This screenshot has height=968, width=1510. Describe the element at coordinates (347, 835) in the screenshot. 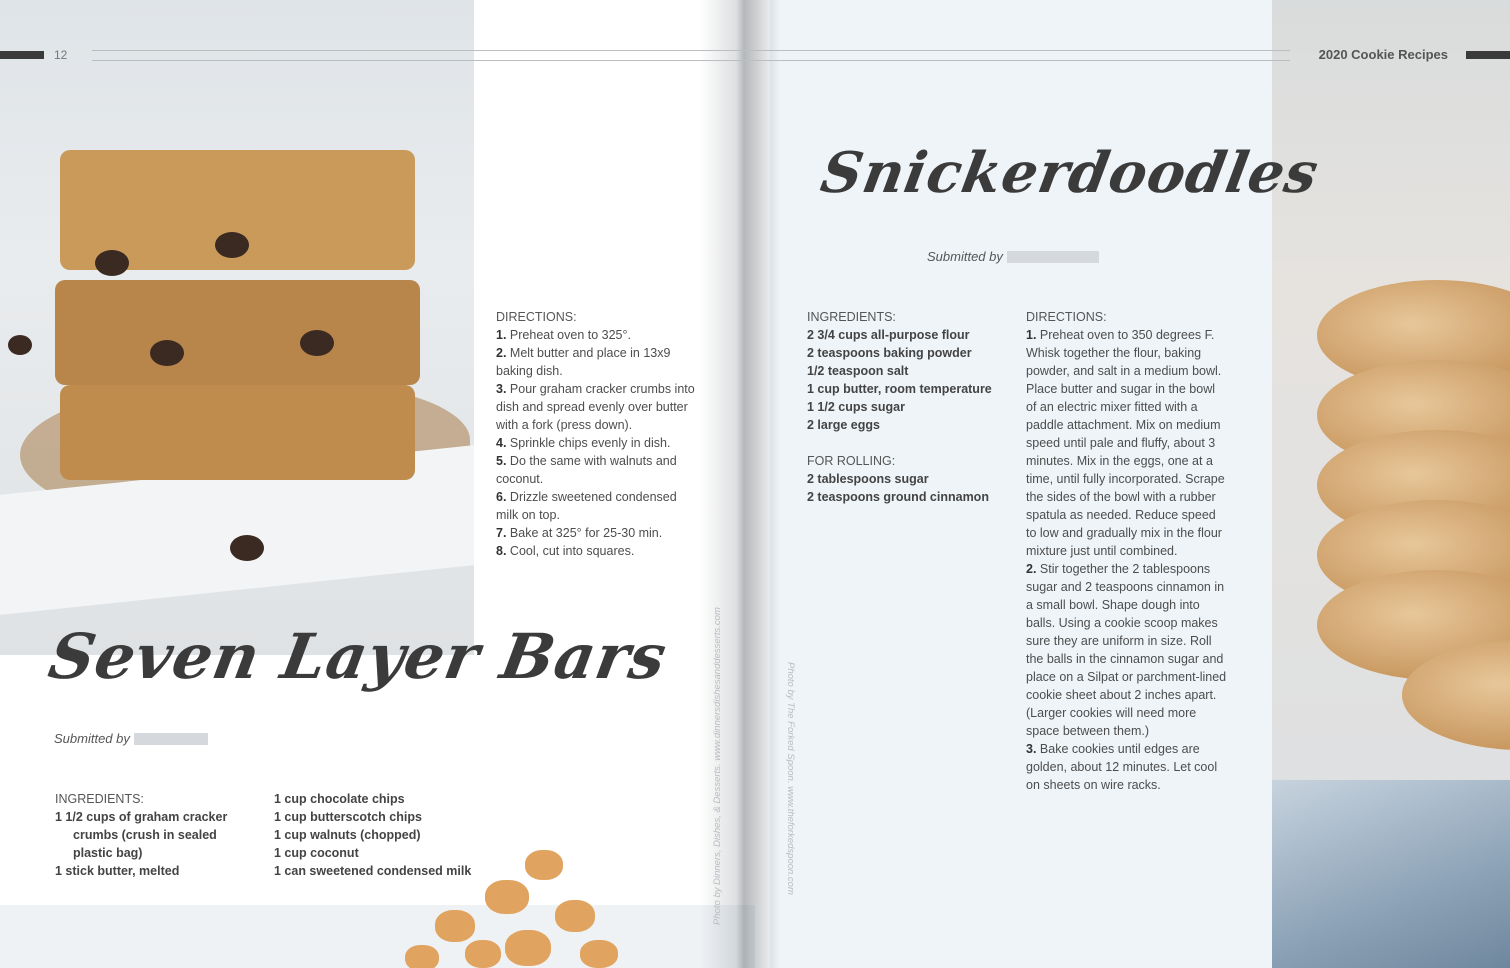

I see `ingredient-item: 1 cup walnuts (chopped)` at that location.